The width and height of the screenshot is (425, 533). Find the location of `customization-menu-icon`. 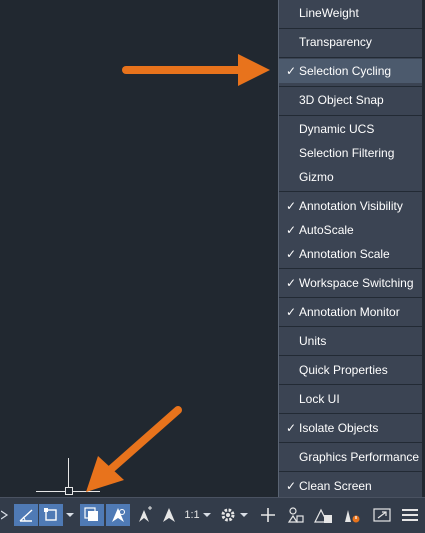

customization-menu-icon is located at coordinates (410, 515).